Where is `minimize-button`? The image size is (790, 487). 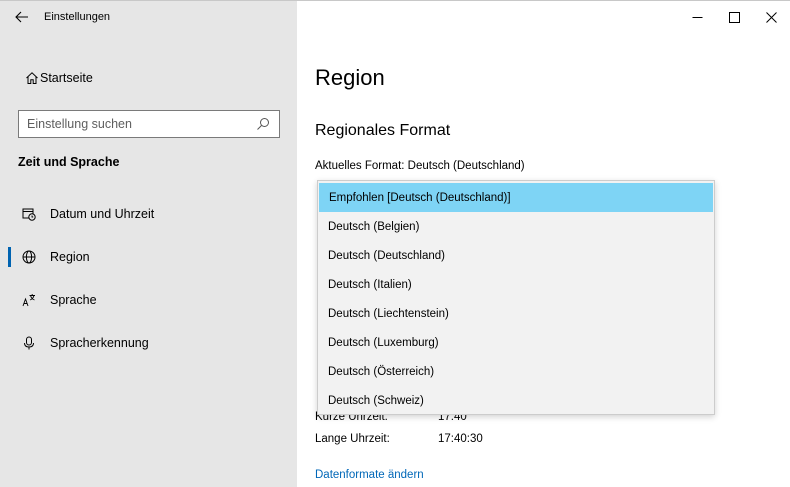
minimize-button is located at coordinates (697, 17).